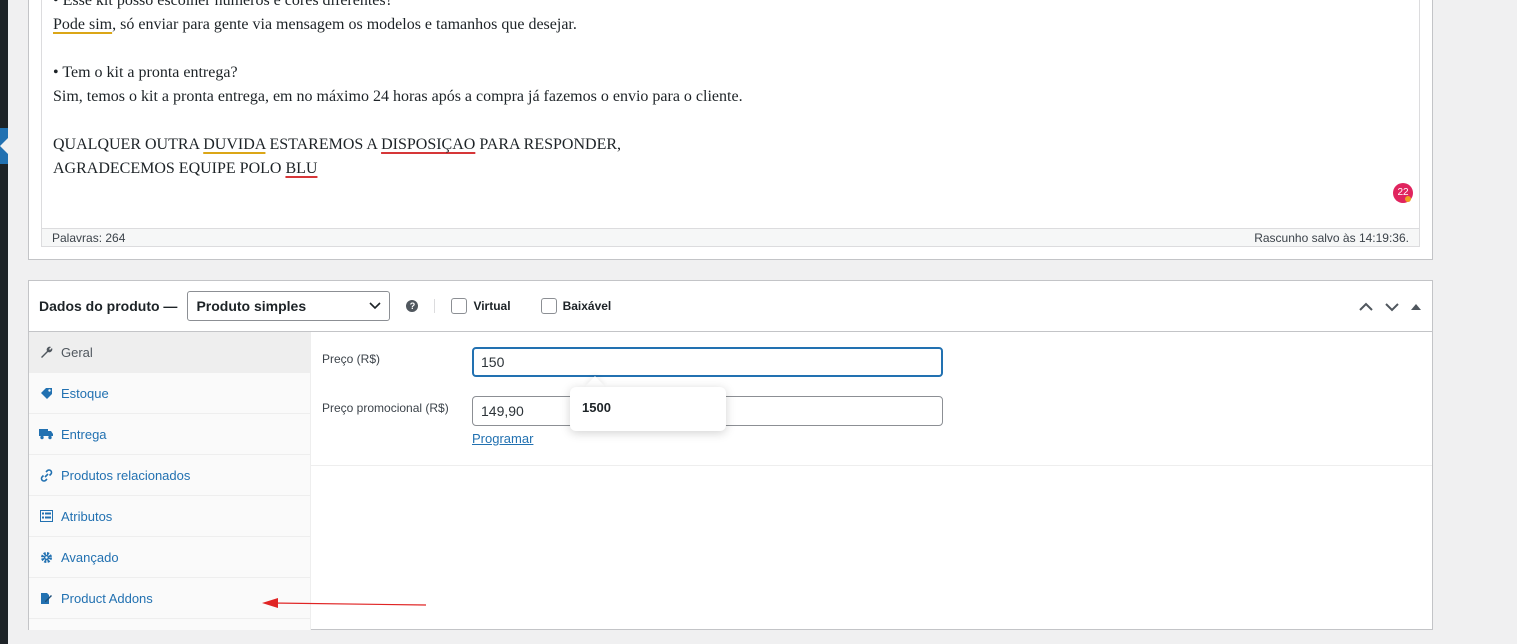 The height and width of the screenshot is (644, 1517). I want to click on spelling-error: DISPOSIÇAO, so click(428, 144).